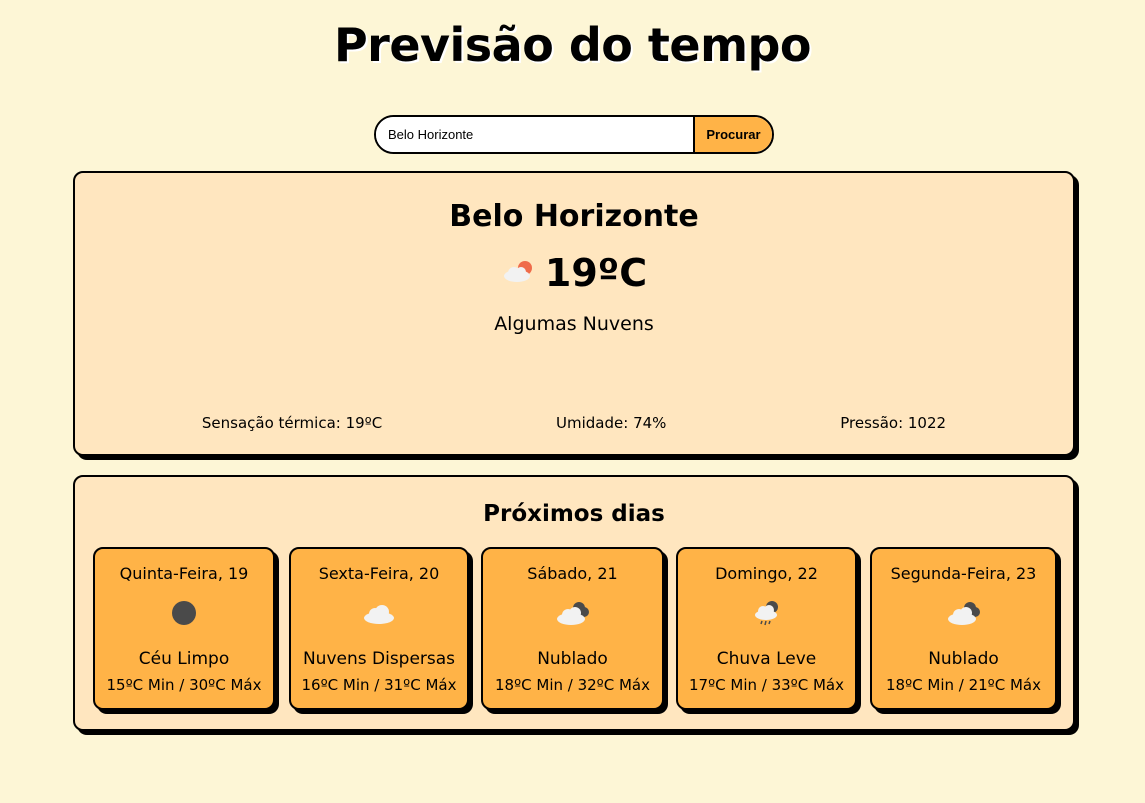  I want to click on day-description: Chuva Leve, so click(766, 659).